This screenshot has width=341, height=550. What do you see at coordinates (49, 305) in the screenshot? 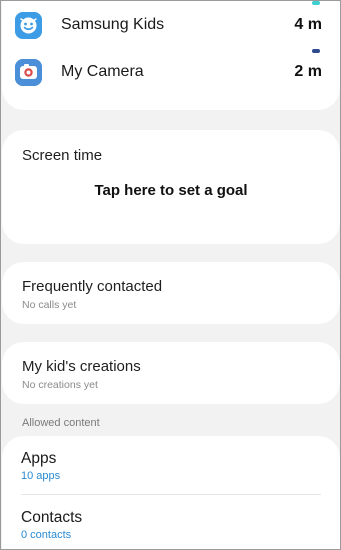
I see `frequently-contacted-subtitle: No calls yet` at bounding box center [49, 305].